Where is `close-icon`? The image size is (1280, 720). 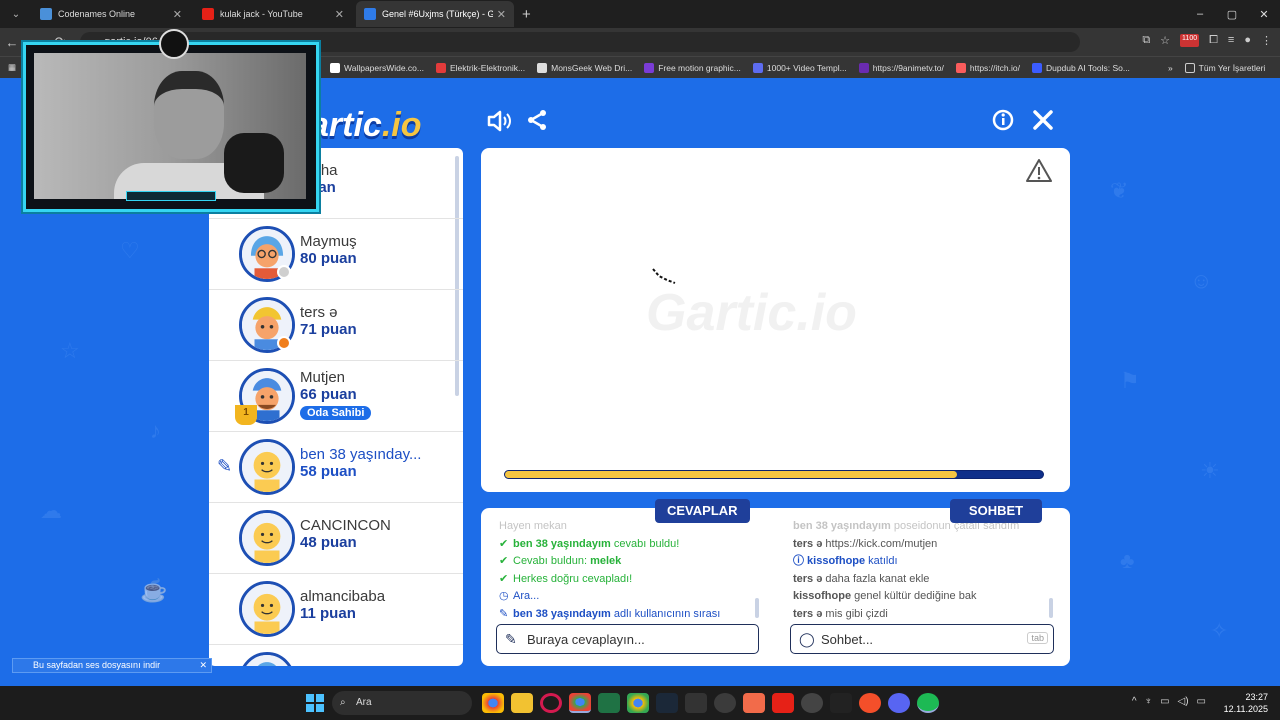
close-icon is located at coordinates (1043, 120).